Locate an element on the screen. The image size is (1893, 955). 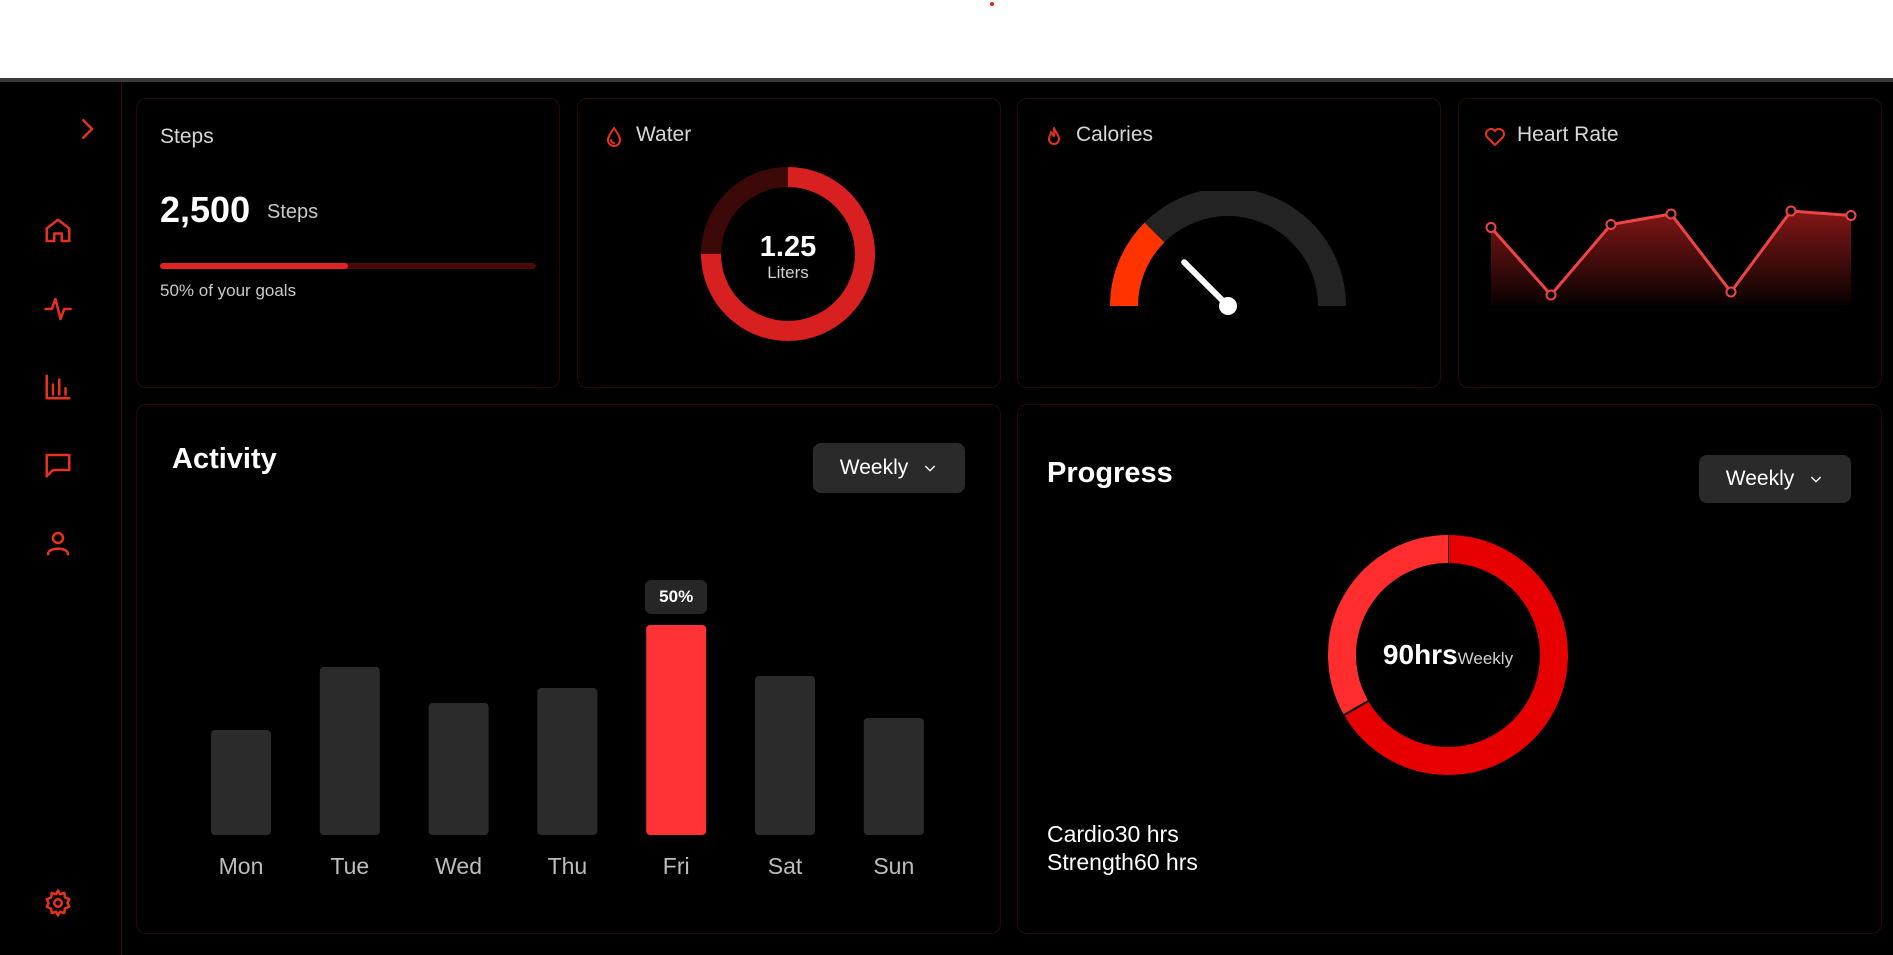
calories-gauge is located at coordinates (1228, 253).